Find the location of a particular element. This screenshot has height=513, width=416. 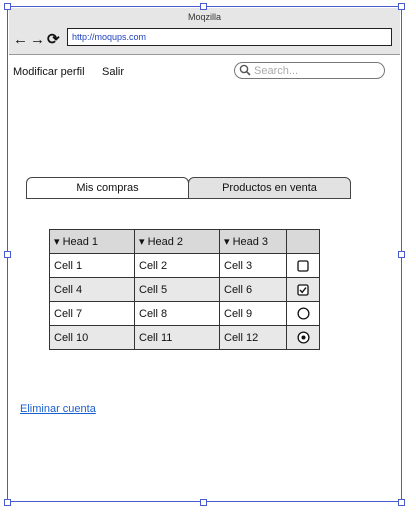

logout-link: Salir is located at coordinates (113, 72).